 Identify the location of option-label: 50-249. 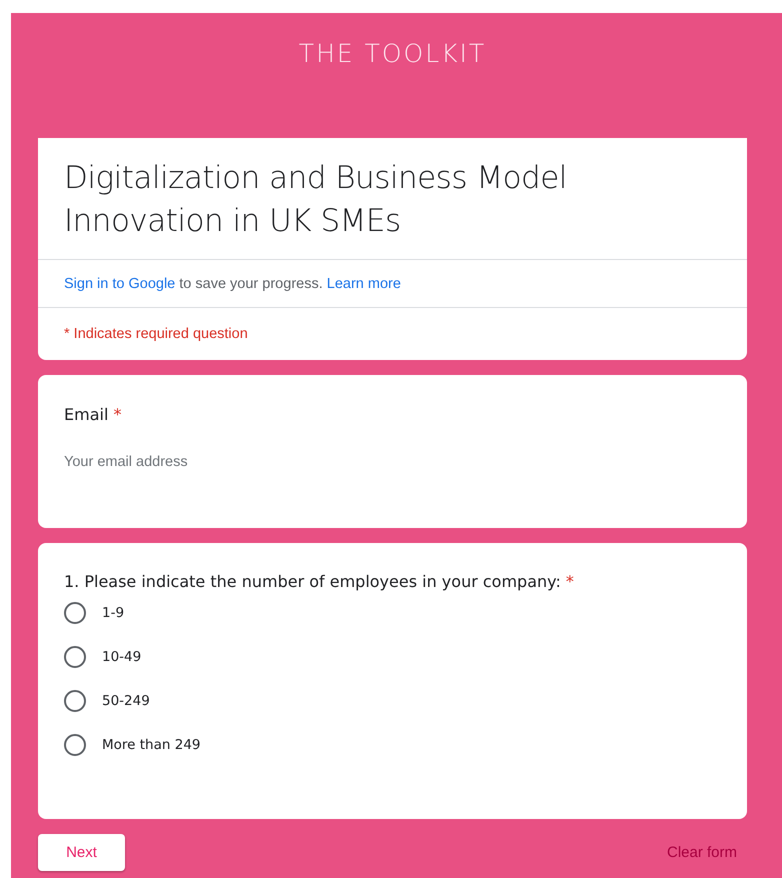
(126, 701).